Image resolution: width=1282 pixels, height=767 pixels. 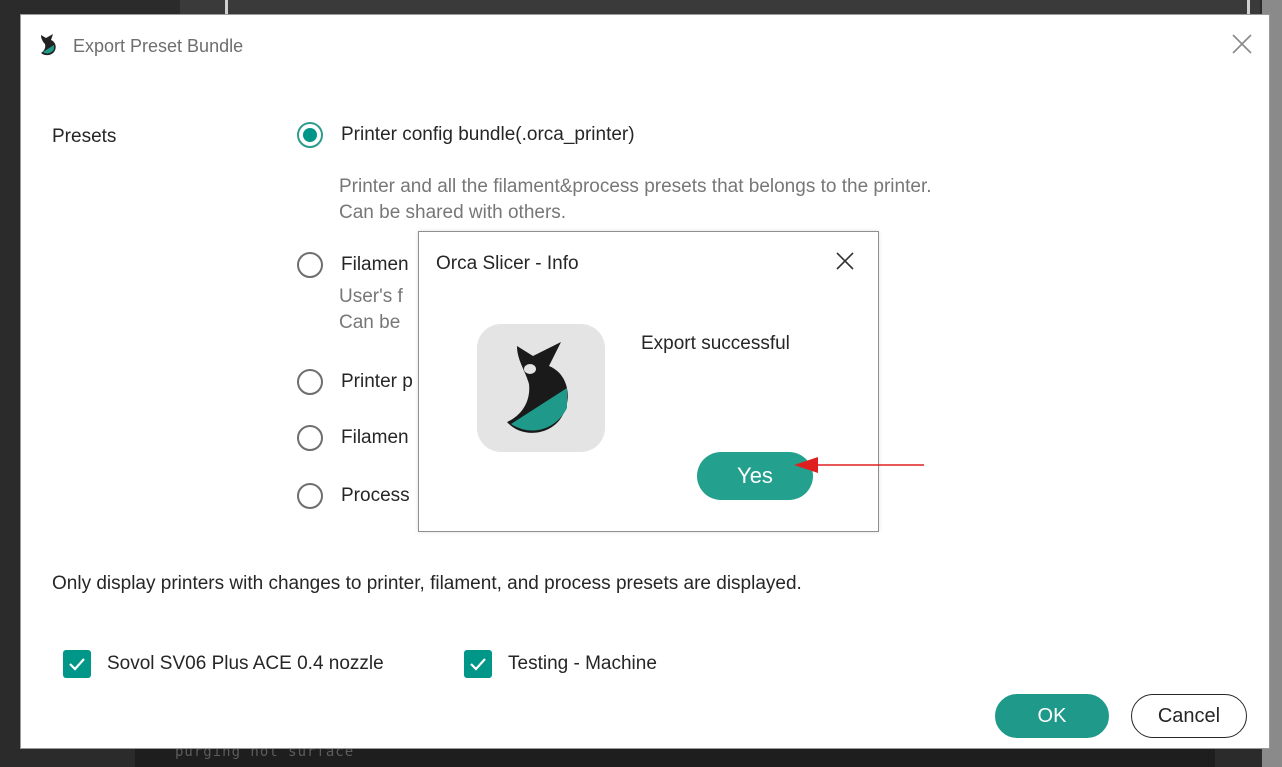 What do you see at coordinates (645, 46) in the screenshot?
I see `dialog-titlebar: Export Preset Bundle` at bounding box center [645, 46].